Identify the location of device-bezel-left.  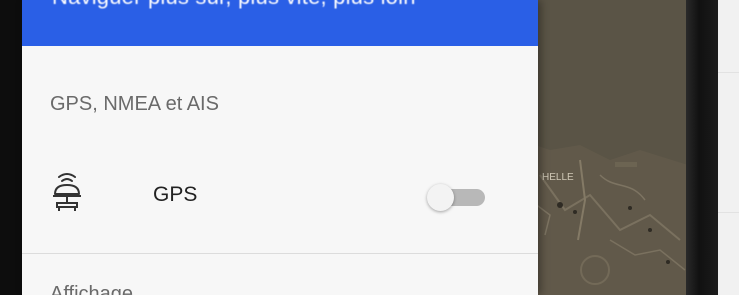
(11, 147).